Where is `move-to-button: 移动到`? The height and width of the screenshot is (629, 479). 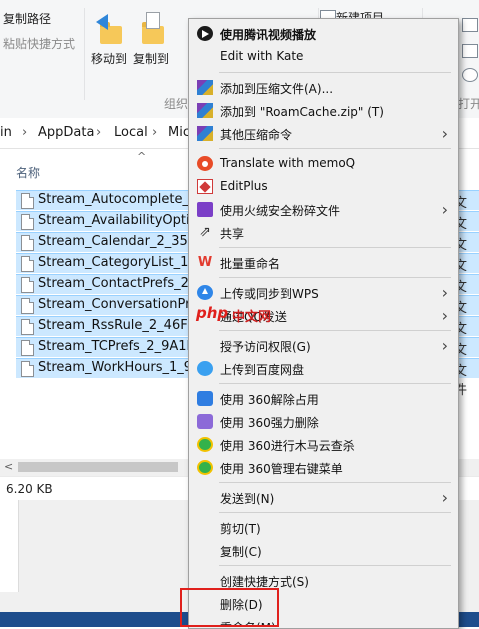
move-to-button: 移动到 is located at coordinates (109, 58).